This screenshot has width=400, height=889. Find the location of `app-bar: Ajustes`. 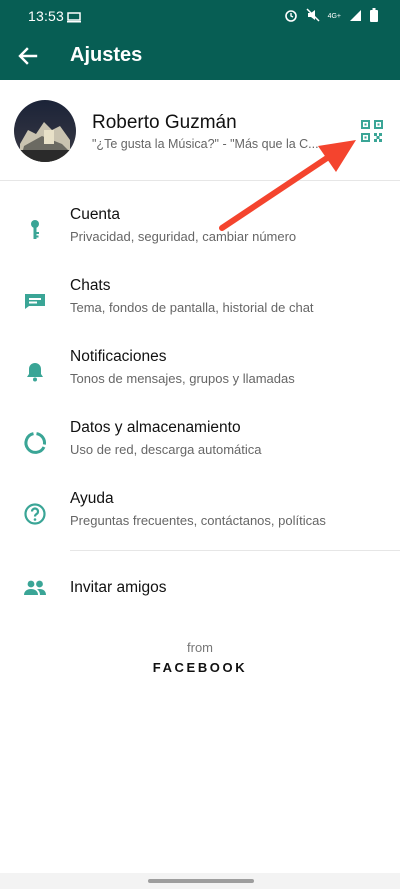

app-bar: Ajustes is located at coordinates (200, 56).